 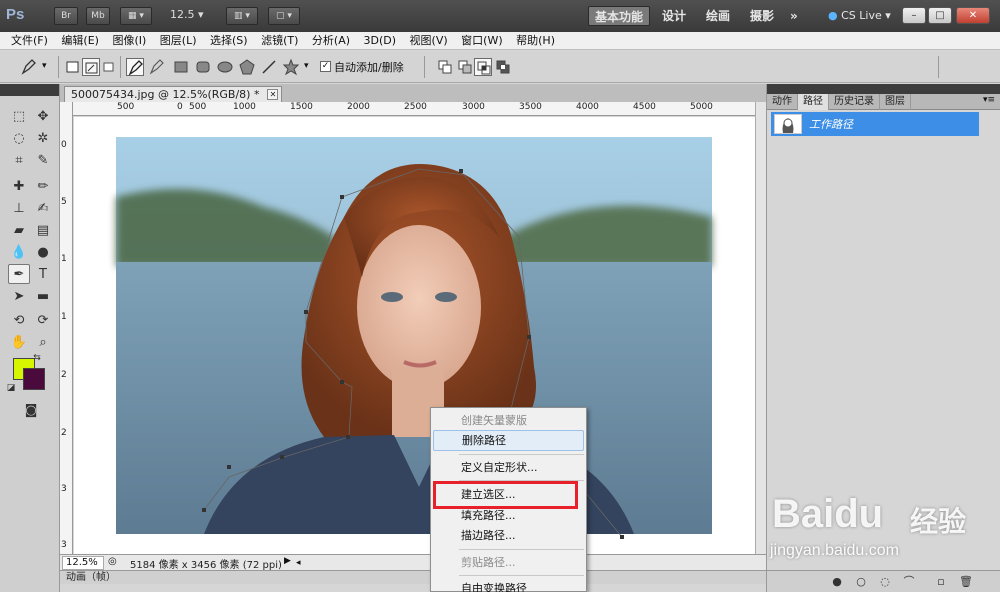 What do you see at coordinates (43, 138) in the screenshot?
I see `magic-wand-tool-icon: ✲` at bounding box center [43, 138].